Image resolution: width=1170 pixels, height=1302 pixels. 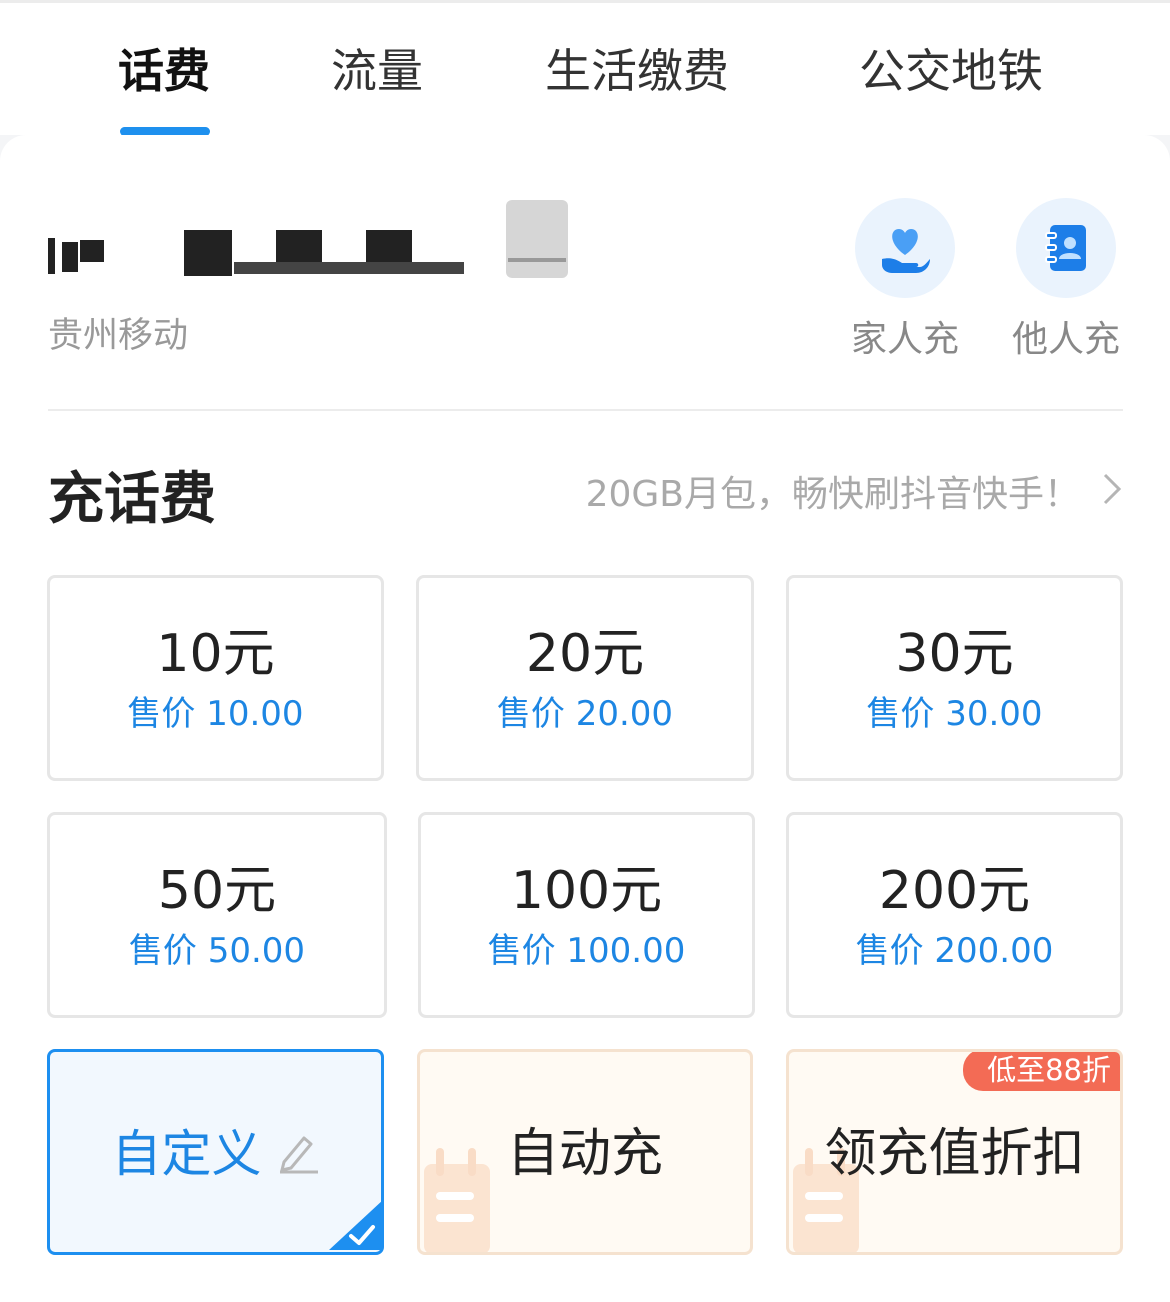 I want to click on selected-check-icon, so click(x=356, y=1227).